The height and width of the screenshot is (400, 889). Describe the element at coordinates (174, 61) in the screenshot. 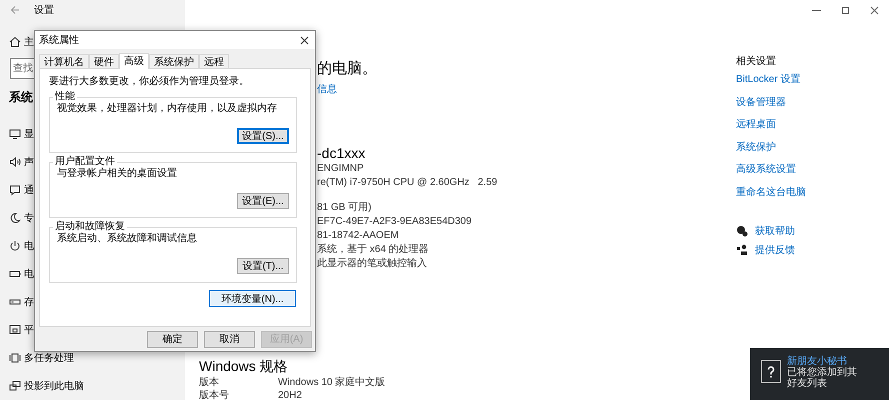

I see `tab: 系统保护` at that location.